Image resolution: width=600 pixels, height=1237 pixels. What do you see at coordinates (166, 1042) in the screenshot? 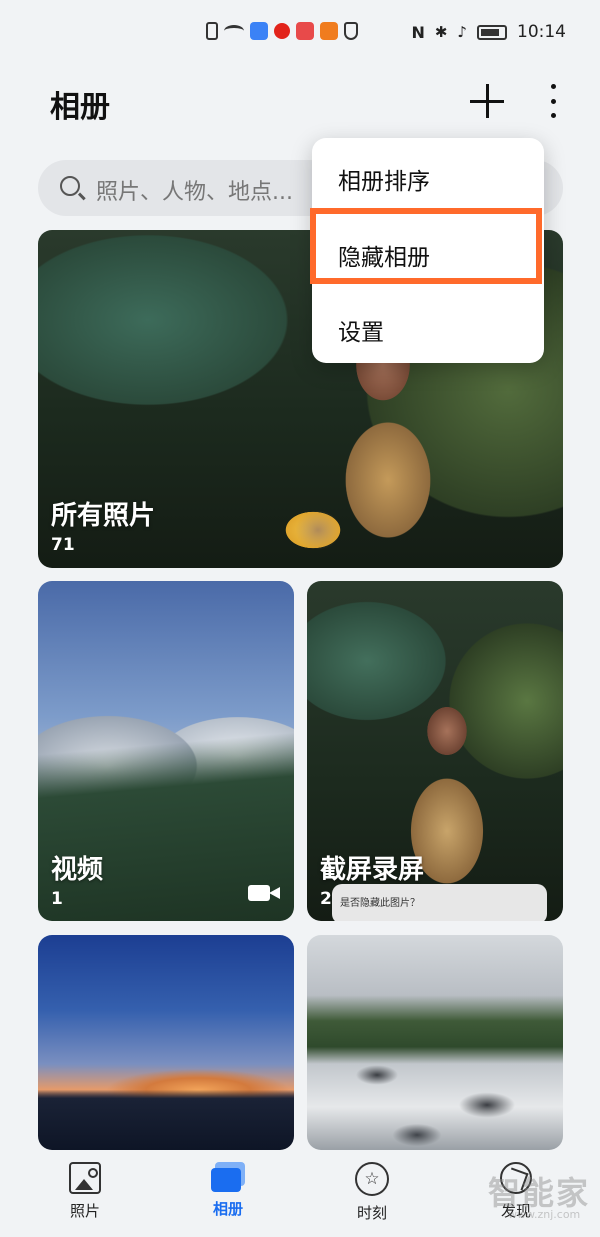
I see `album-thumbnail-venice` at bounding box center [166, 1042].